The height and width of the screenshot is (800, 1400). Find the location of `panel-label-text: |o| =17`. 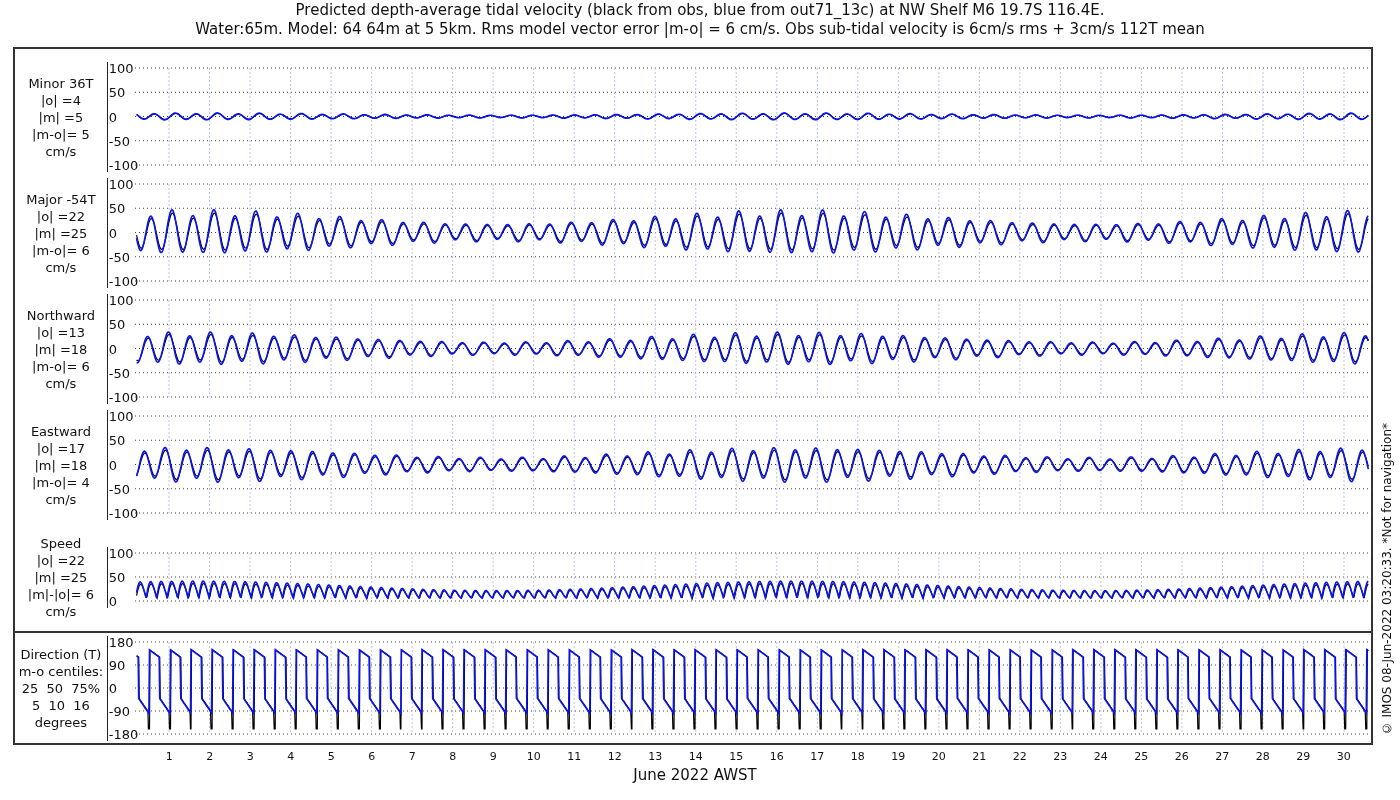

panel-label-text: |o| =17 is located at coordinates (61, 448).